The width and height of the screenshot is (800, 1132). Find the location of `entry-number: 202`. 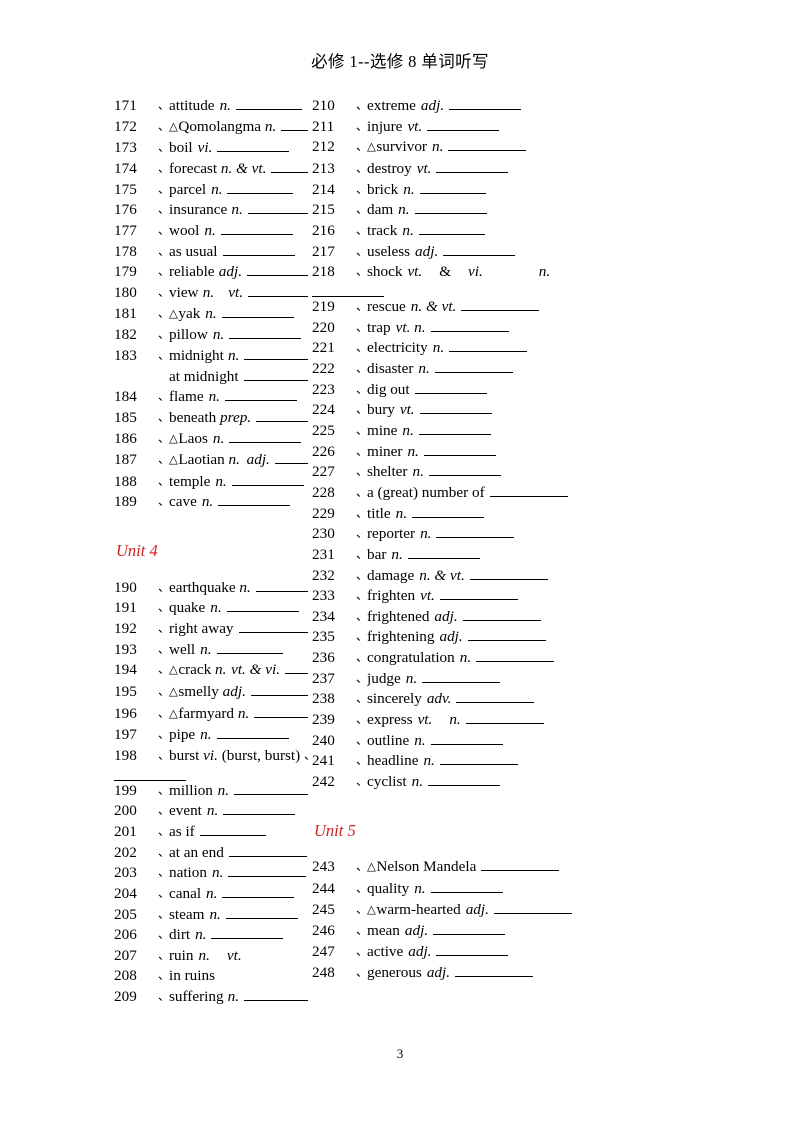

entry-number: 202 is located at coordinates (125, 852).